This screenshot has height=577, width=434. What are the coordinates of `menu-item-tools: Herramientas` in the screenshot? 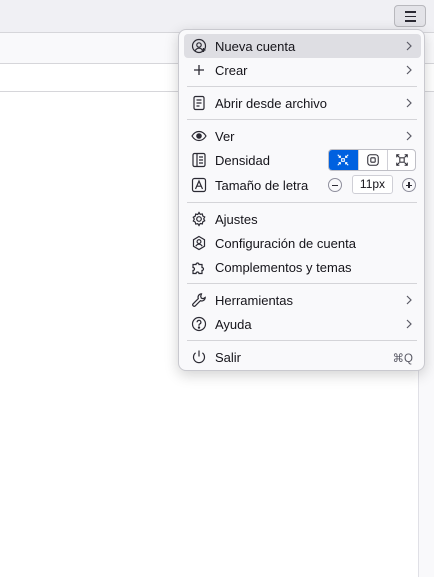 It's located at (302, 300).